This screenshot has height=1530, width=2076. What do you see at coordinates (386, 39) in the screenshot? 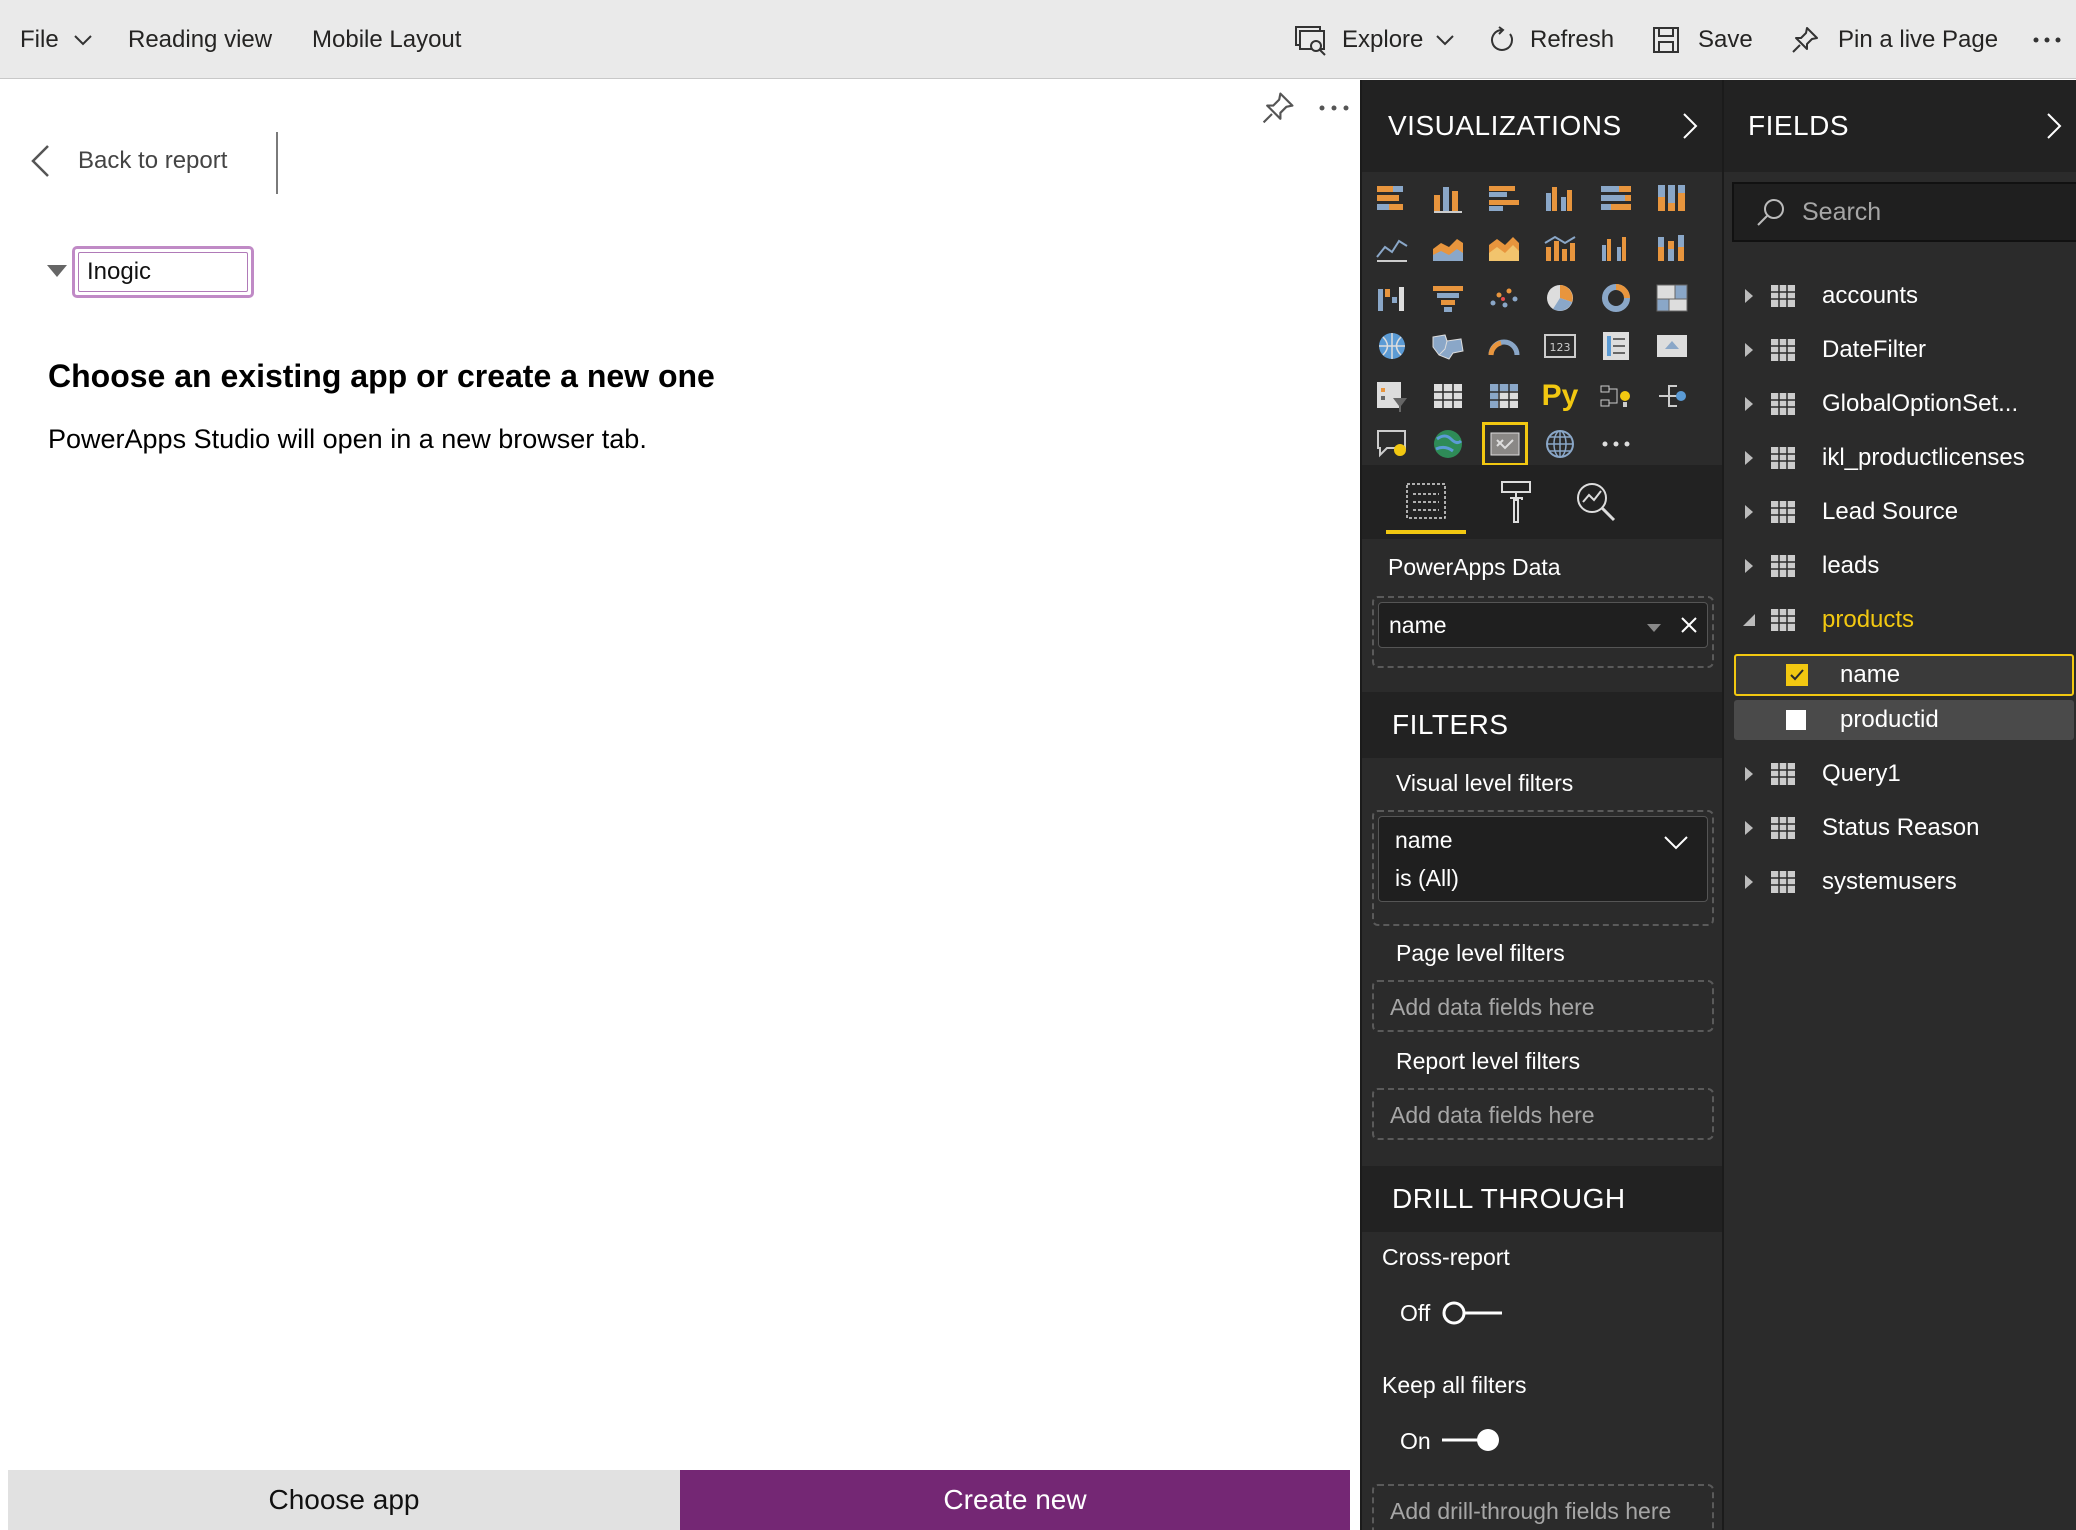
I see `mobile-layout-button: Mobile Layout` at bounding box center [386, 39].